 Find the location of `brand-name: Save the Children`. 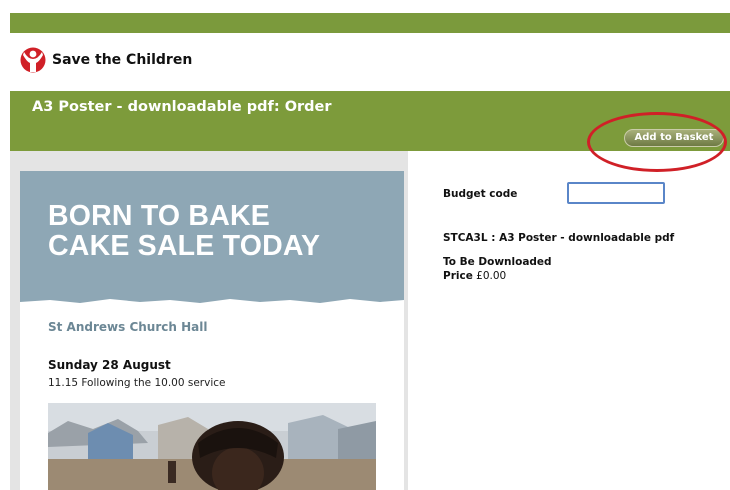

brand-name: Save the Children is located at coordinates (122, 60).